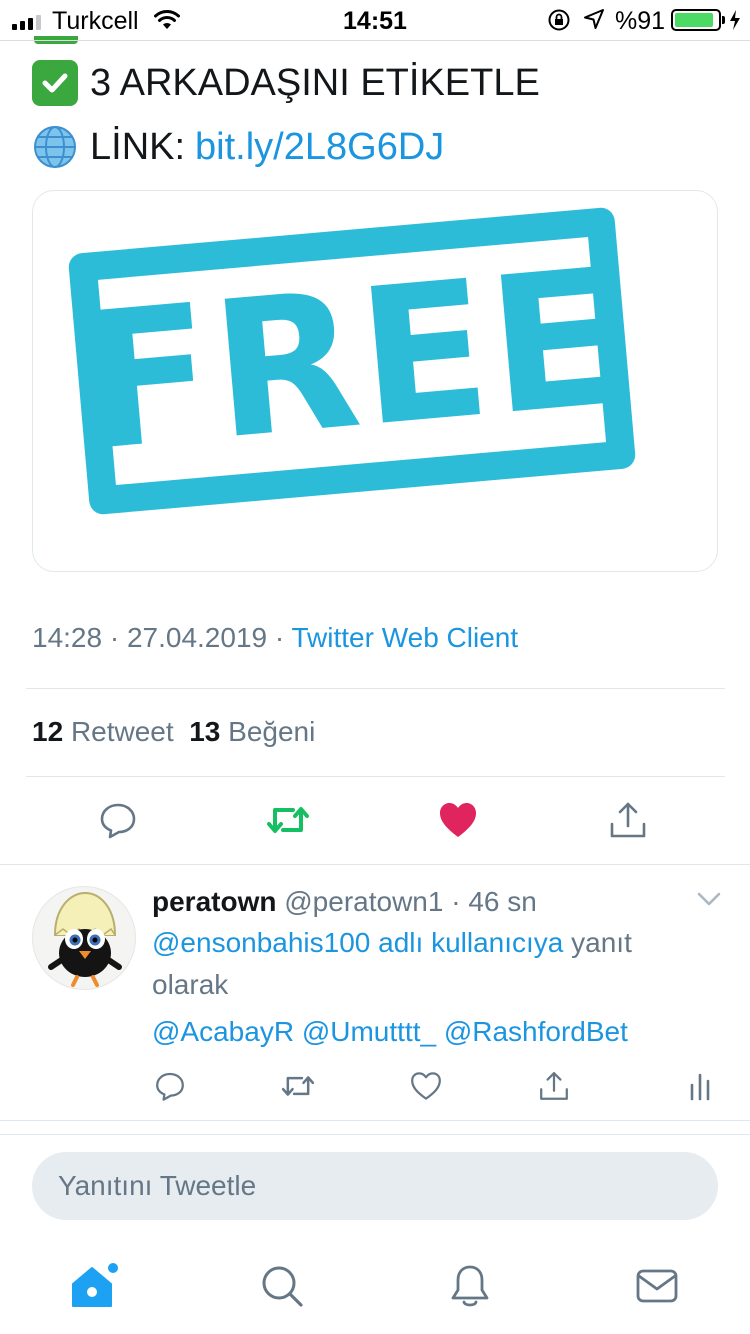 The width and height of the screenshot is (750, 1334). I want to click on retweet-button, so click(288, 820).